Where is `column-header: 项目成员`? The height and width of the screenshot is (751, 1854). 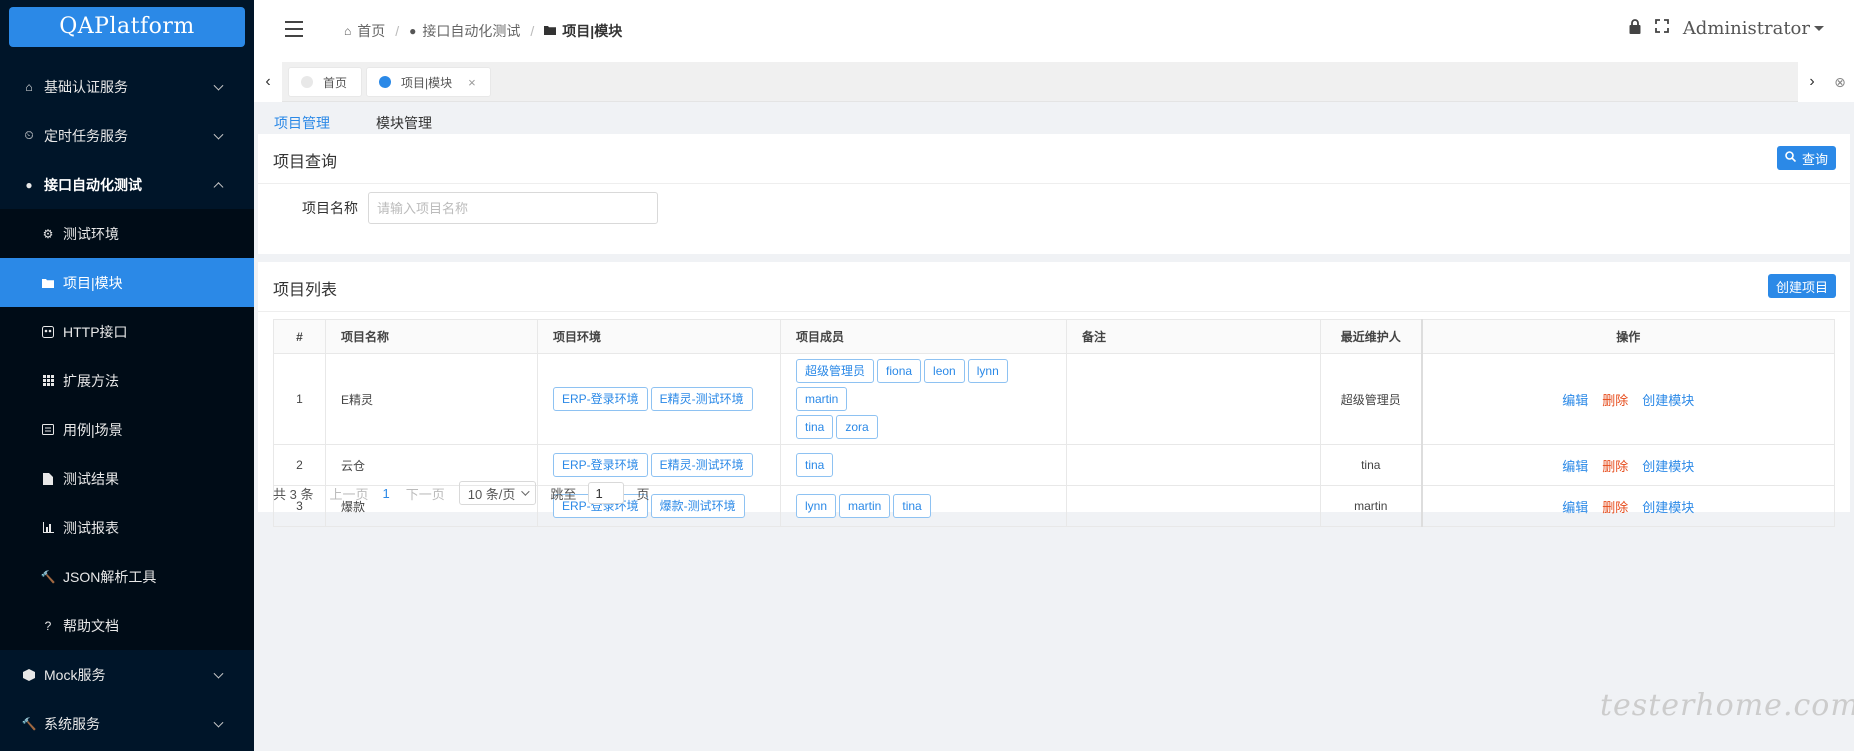
column-header: 项目成员 is located at coordinates (923, 336).